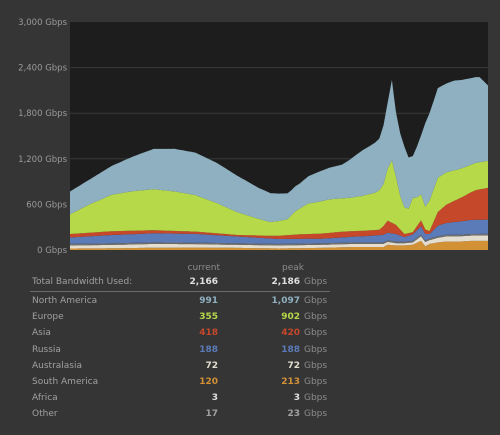 This screenshot has height=435, width=500. I want to click on current-value: 188, so click(208, 349).